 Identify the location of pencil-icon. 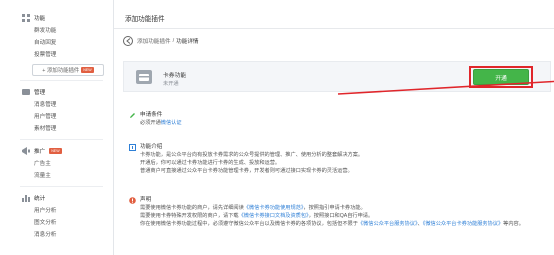
(132, 115).